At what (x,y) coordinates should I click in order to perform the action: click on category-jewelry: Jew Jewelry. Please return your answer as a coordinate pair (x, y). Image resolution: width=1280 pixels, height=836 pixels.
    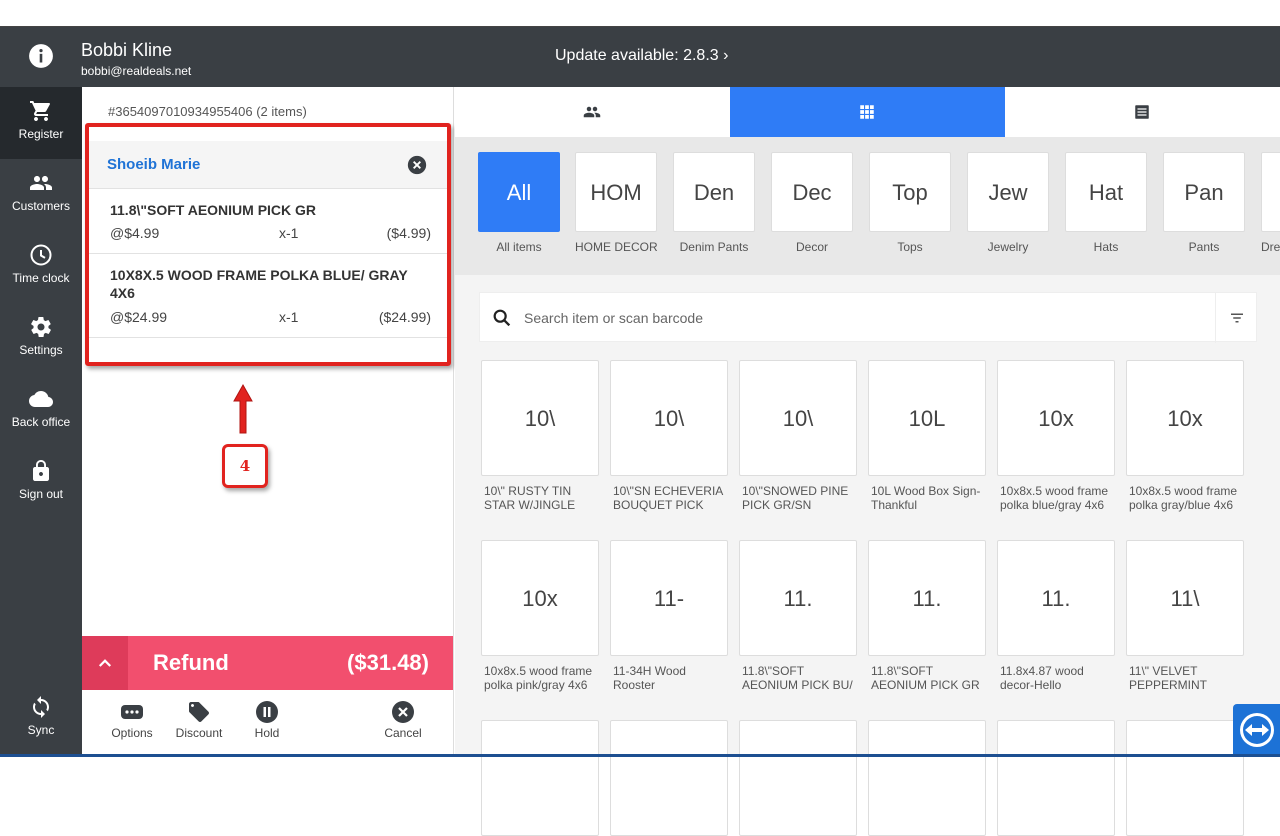
    Looking at the image, I should click on (1008, 203).